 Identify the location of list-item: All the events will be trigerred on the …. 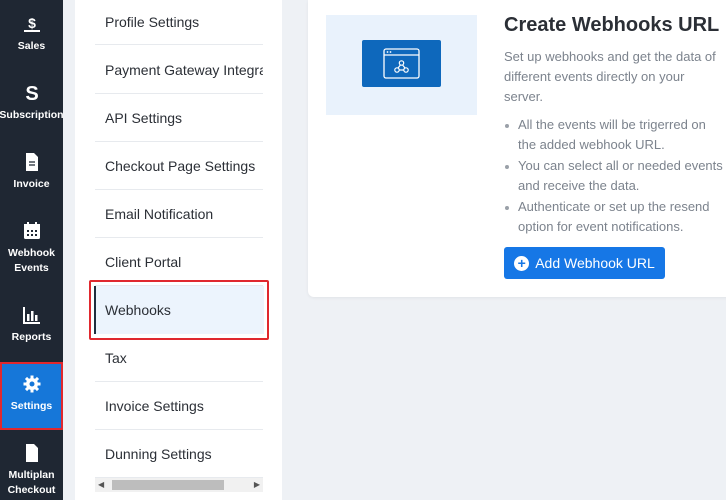
(615, 135).